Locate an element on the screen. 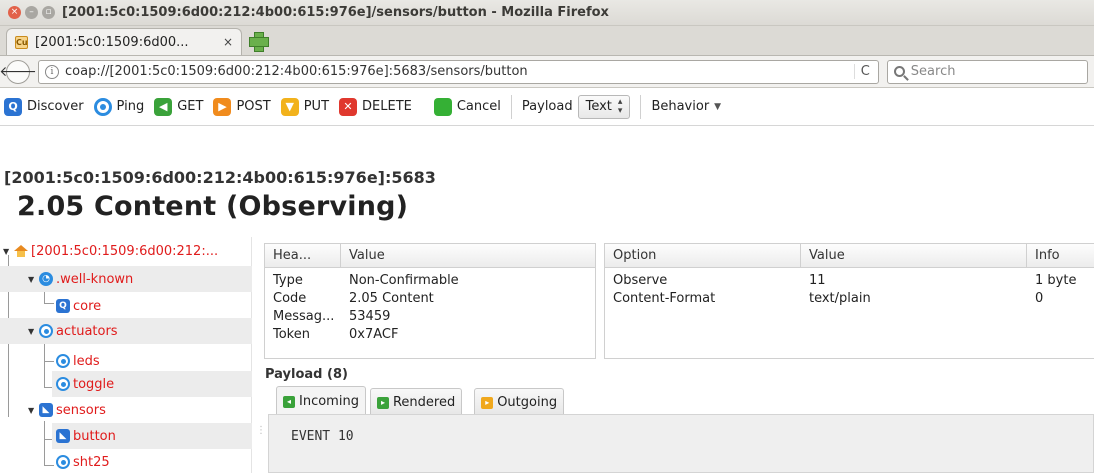  option-name-cell: Content-Format is located at coordinates (664, 298).